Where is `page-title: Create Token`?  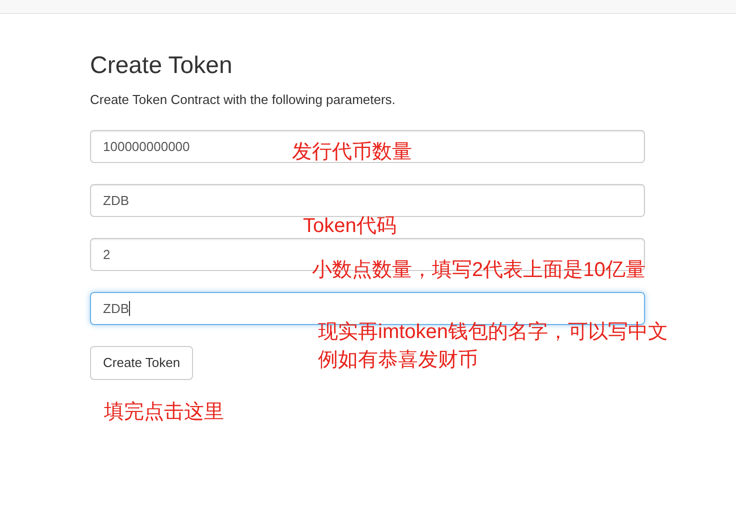 page-title: Create Token is located at coordinates (162, 66).